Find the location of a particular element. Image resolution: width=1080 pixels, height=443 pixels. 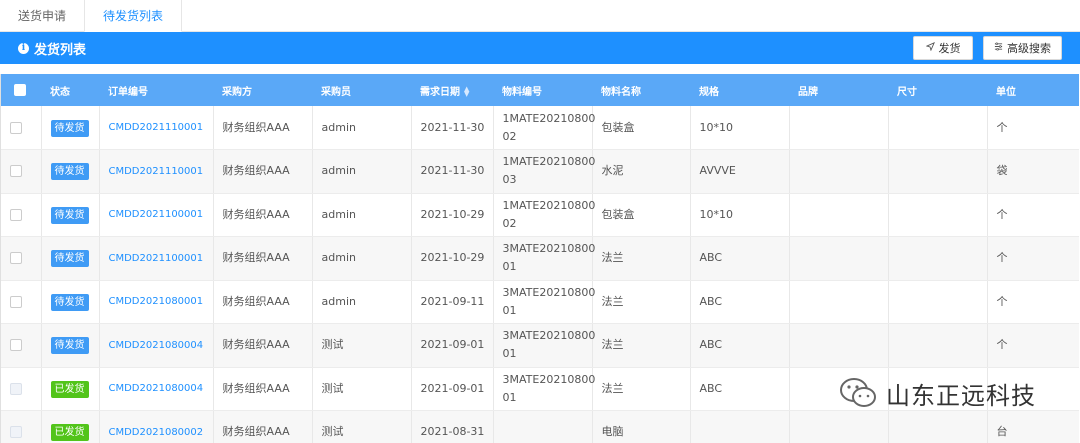

unit-cell: 台 is located at coordinates (1033, 426).